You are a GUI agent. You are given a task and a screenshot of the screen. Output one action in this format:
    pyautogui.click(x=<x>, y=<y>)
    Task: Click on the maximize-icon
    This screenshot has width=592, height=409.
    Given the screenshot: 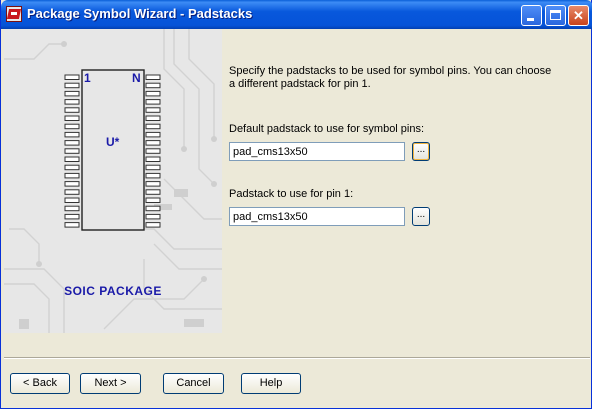 What is the action you would take?
    pyautogui.click(x=555, y=15)
    